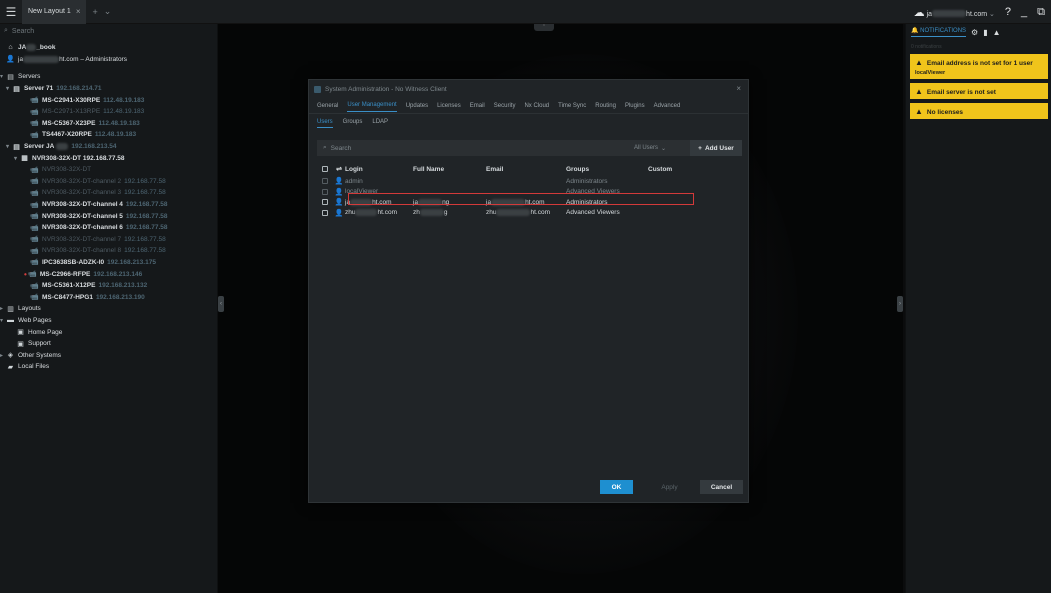 The width and height of the screenshot is (1051, 593). Describe the element at coordinates (108, 321) in the screenshot. I see `tree-web-pages: ▾ ▬ Web Pages` at that location.